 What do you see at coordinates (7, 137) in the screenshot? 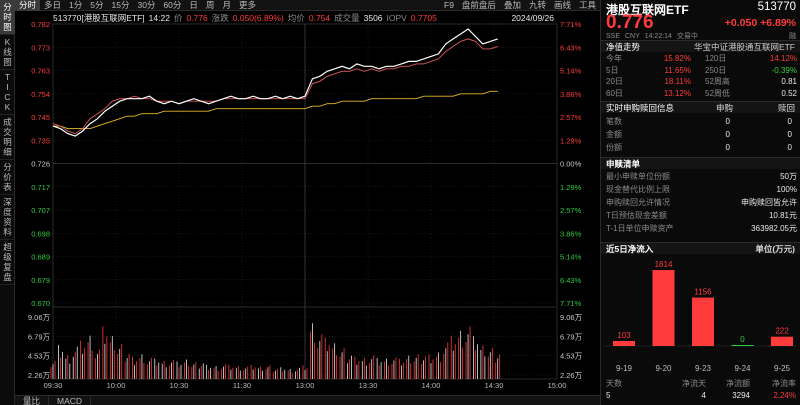
I see `sidebar-tab-3: 成交明细` at bounding box center [7, 137].